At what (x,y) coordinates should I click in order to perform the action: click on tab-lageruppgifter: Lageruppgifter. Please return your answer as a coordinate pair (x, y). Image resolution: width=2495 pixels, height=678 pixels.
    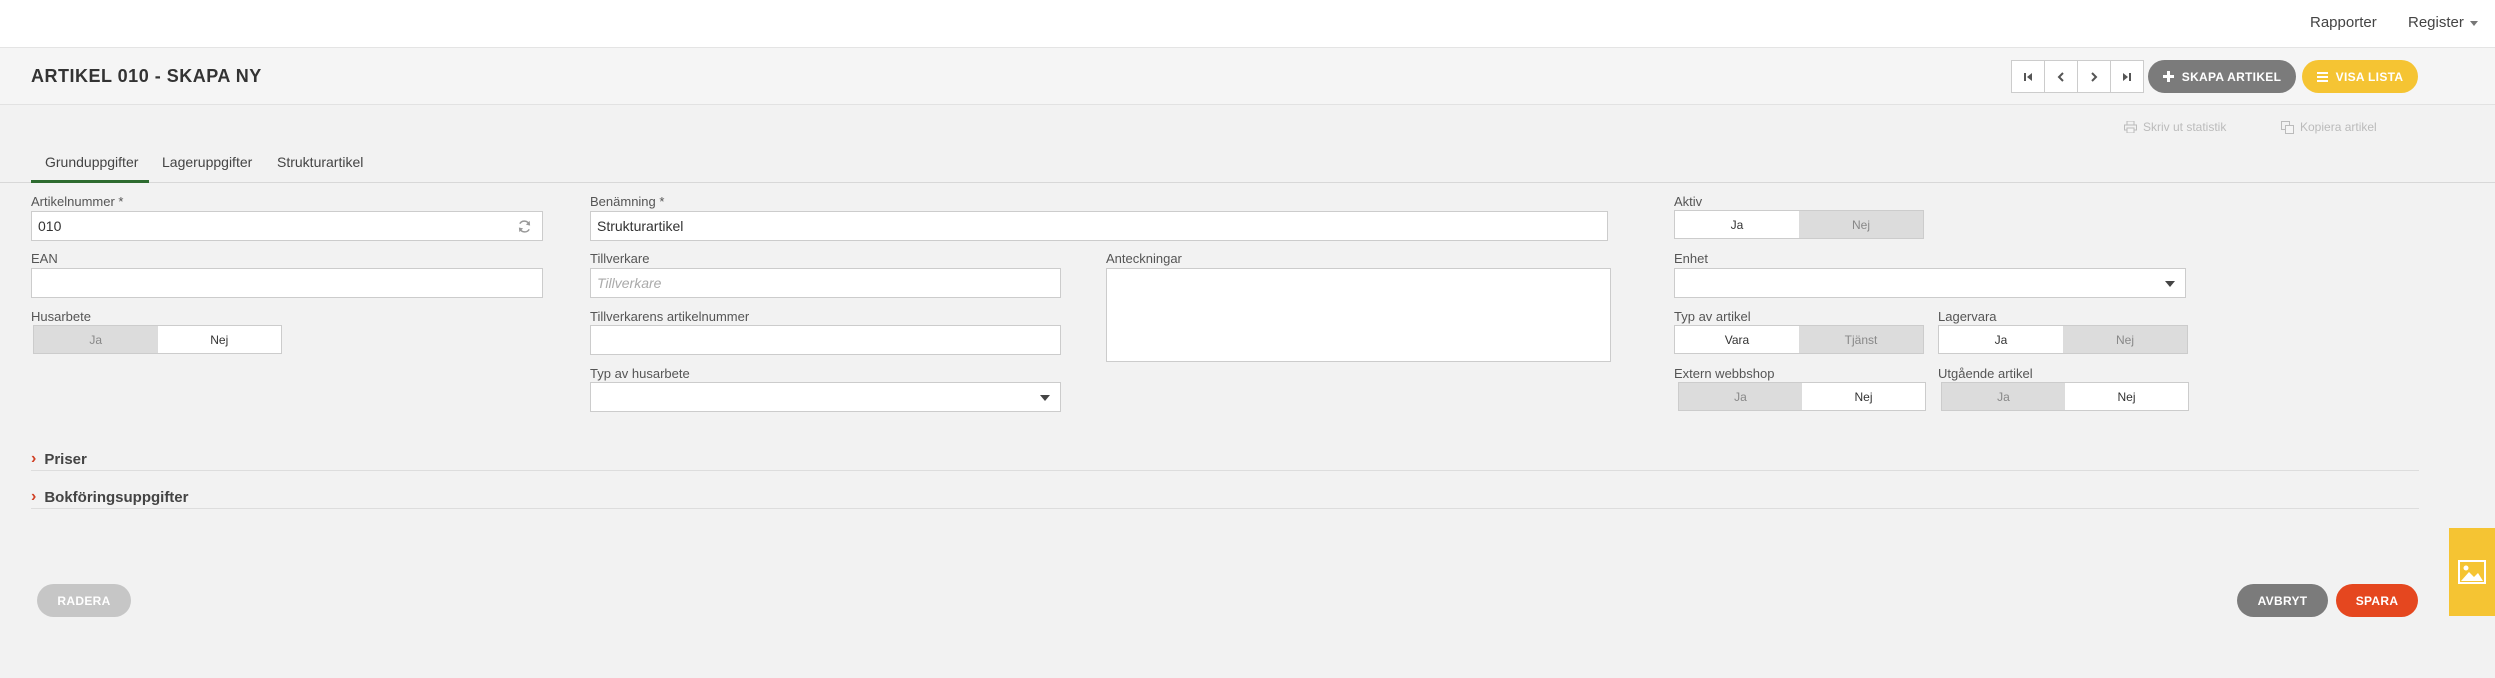
    Looking at the image, I should click on (207, 162).